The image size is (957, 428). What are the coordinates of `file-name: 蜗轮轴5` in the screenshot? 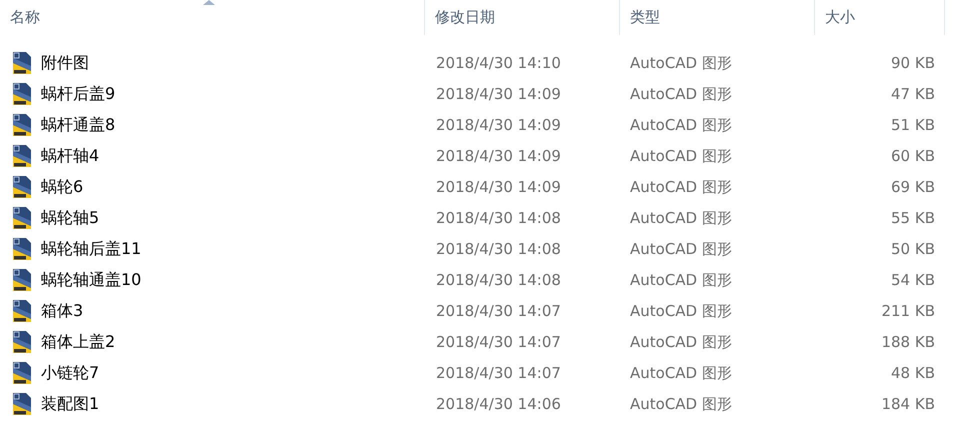 It's located at (70, 218).